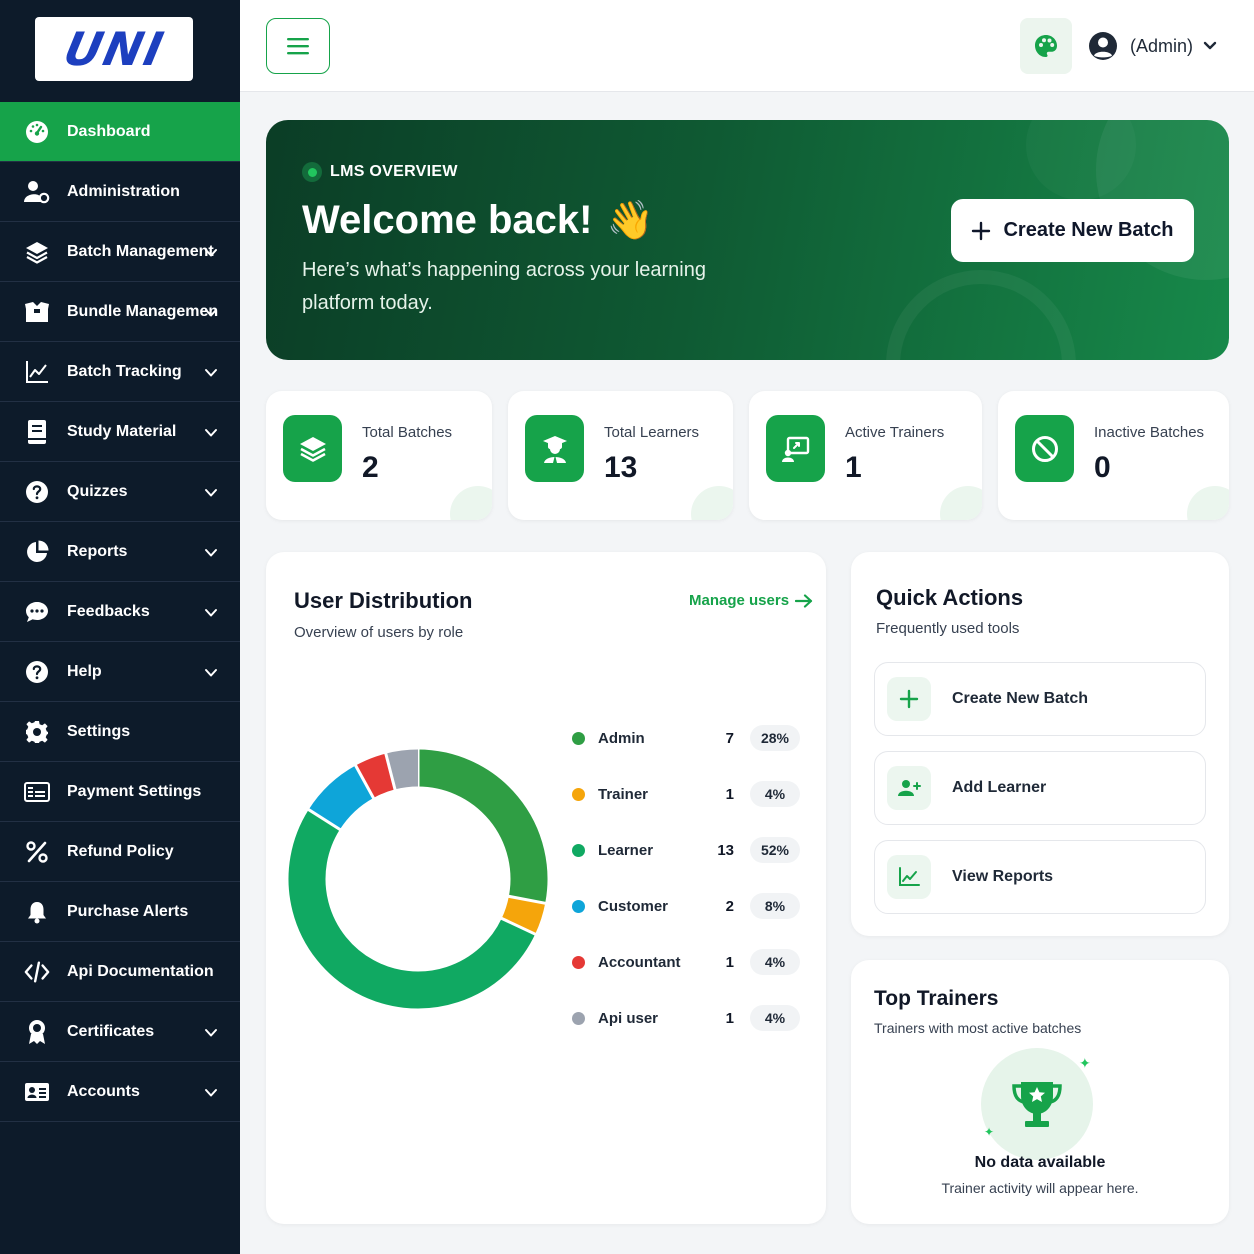  I want to click on sidebar-item-study-material: Study Material, so click(120, 432).